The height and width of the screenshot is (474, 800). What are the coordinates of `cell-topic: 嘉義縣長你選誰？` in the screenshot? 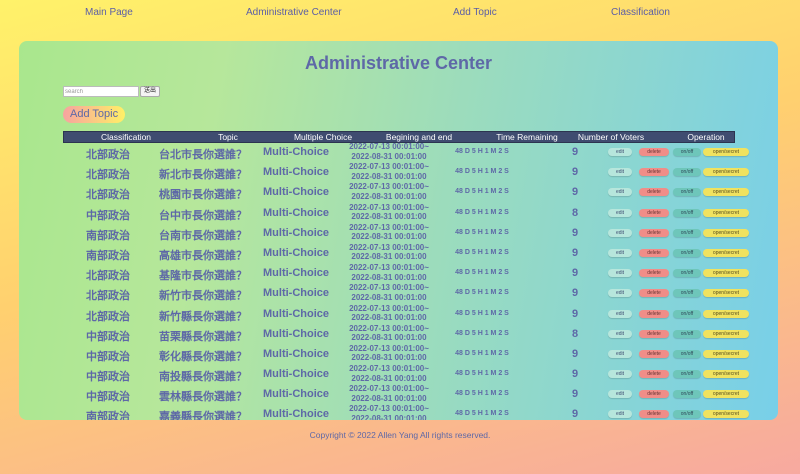 It's located at (203, 415).